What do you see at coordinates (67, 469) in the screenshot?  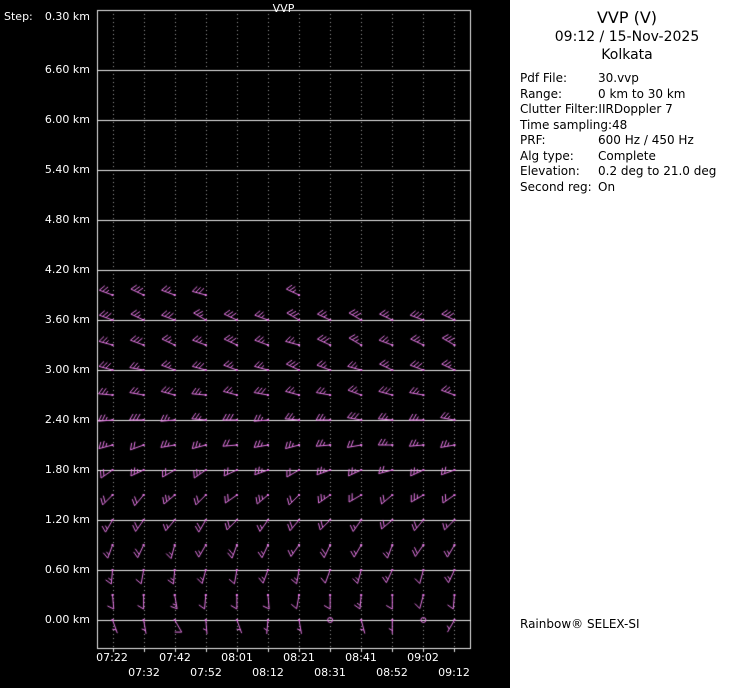 I see `y-axis-tick-label: 1.80 km` at bounding box center [67, 469].